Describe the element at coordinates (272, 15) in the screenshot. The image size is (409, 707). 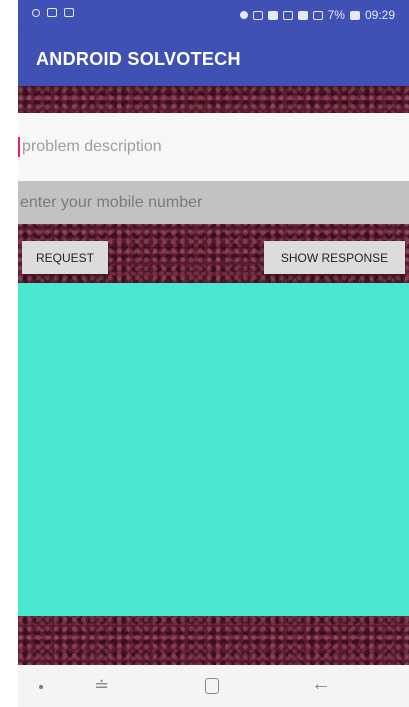
I see `nfc-icon` at that location.